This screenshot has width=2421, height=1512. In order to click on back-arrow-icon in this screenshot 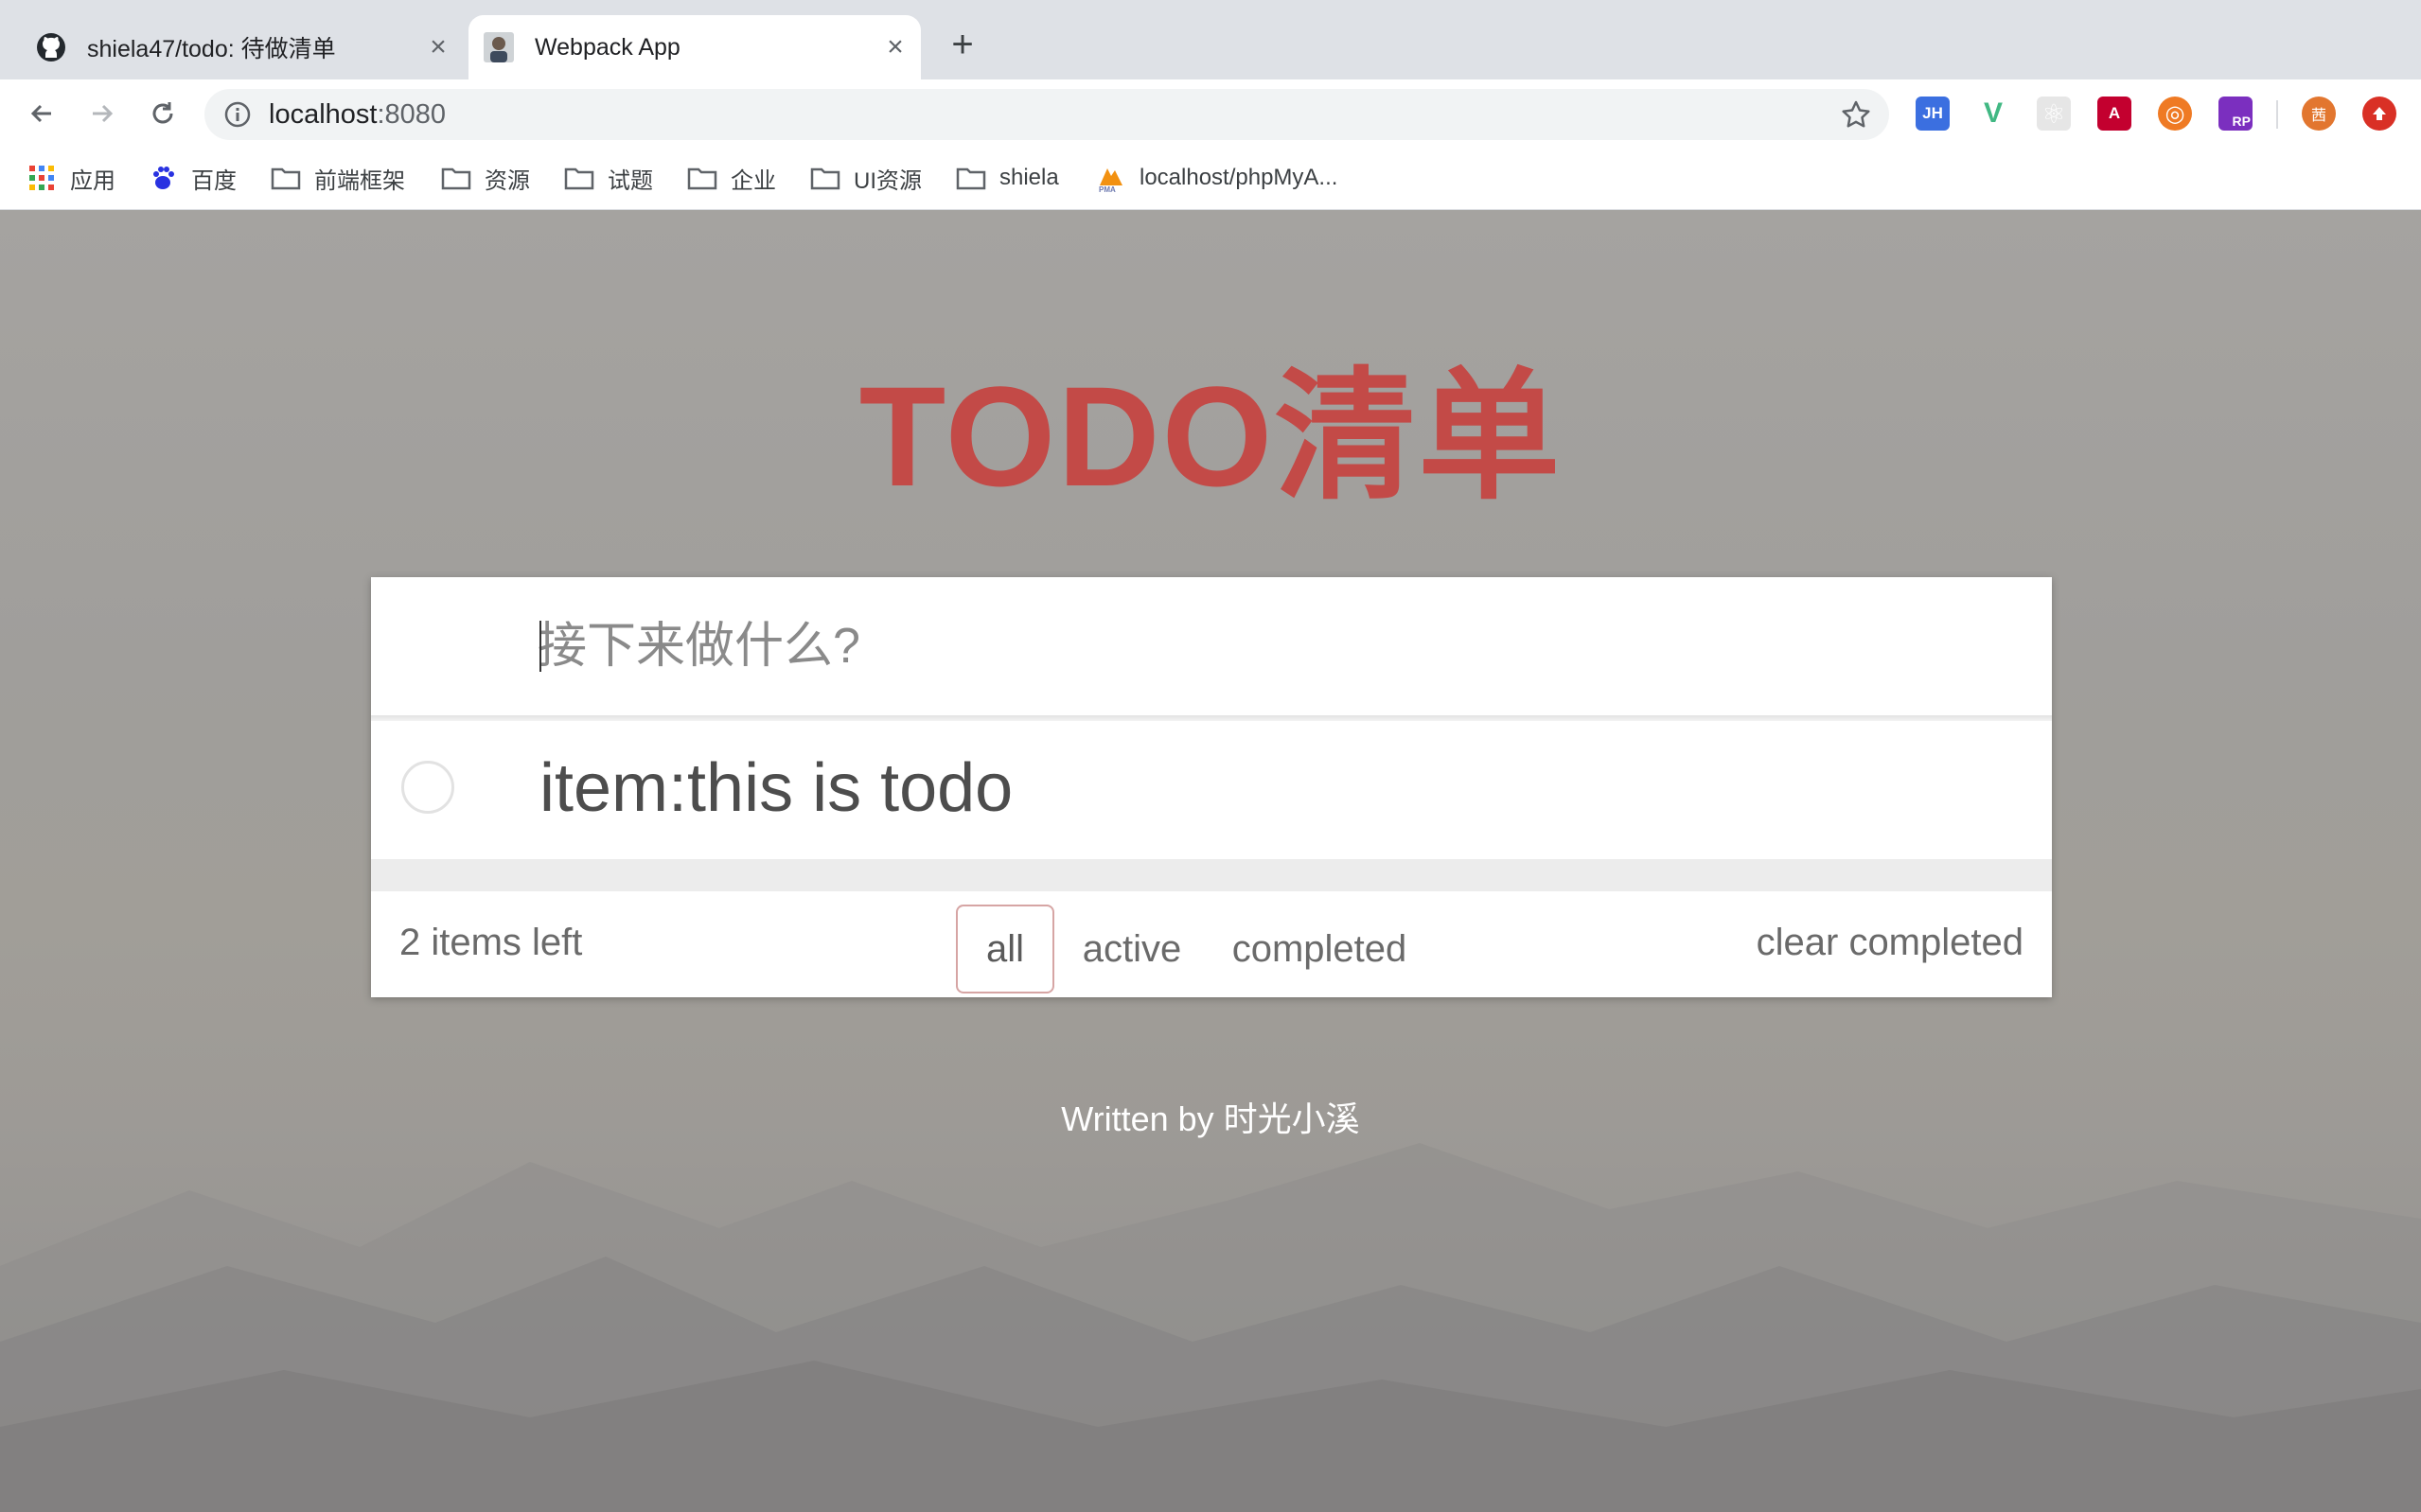, I will do `click(42, 113)`.